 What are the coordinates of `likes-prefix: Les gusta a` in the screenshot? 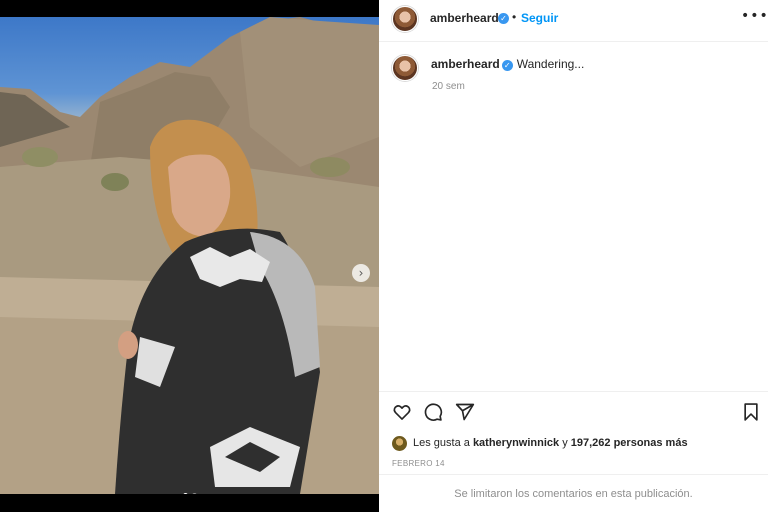 It's located at (441, 443).